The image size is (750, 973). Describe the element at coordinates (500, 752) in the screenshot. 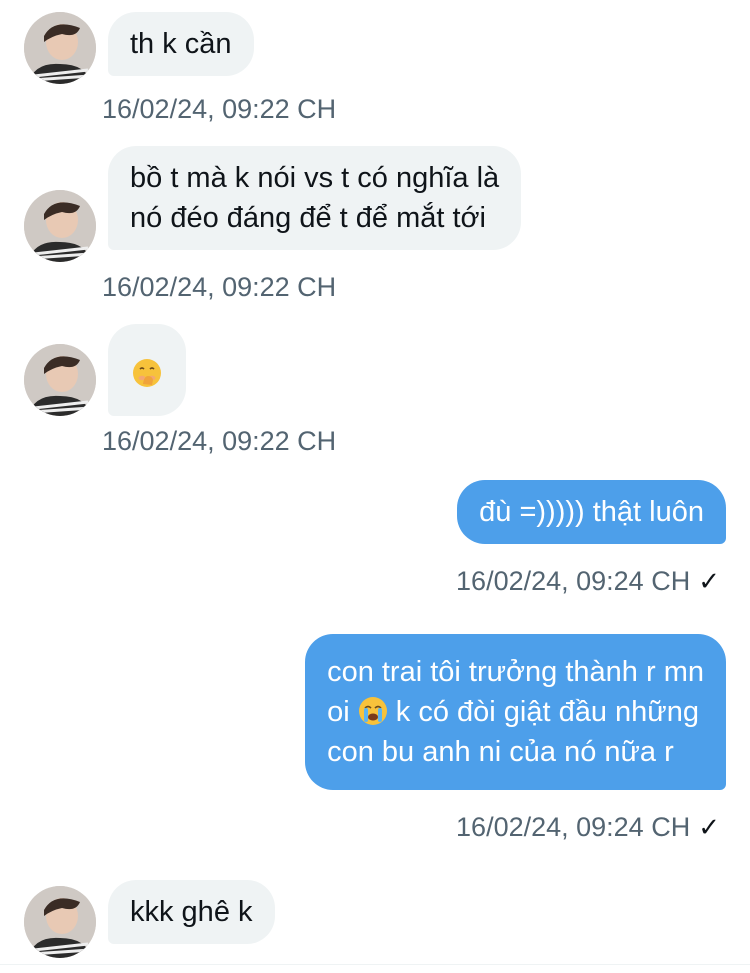

I see `message-text-line: con bu anh ni của nó nữa r` at that location.